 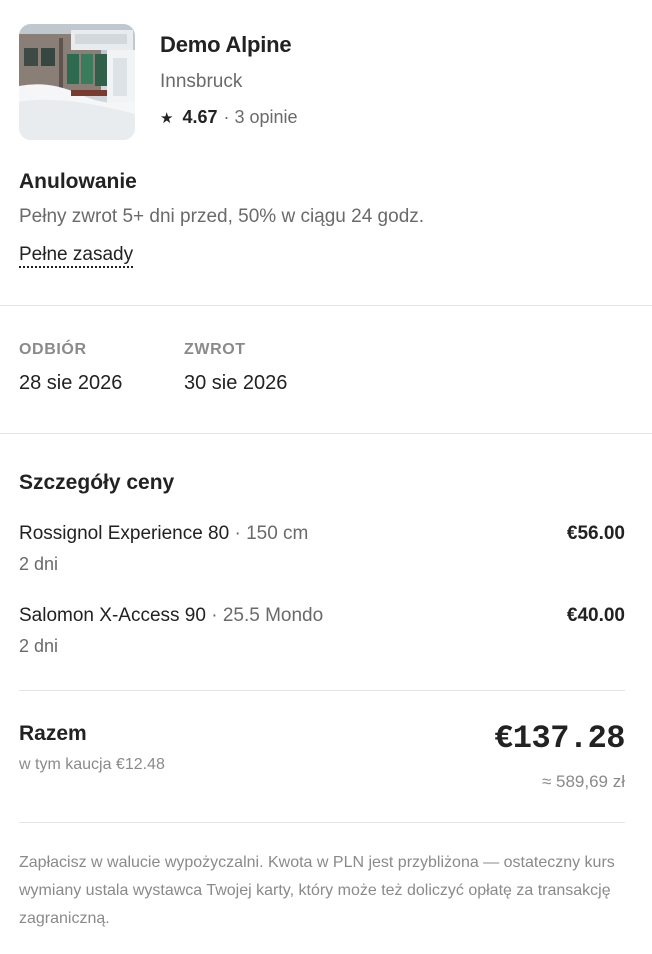 I want to click on item-size: 25.5 Mondo, so click(x=273, y=615).